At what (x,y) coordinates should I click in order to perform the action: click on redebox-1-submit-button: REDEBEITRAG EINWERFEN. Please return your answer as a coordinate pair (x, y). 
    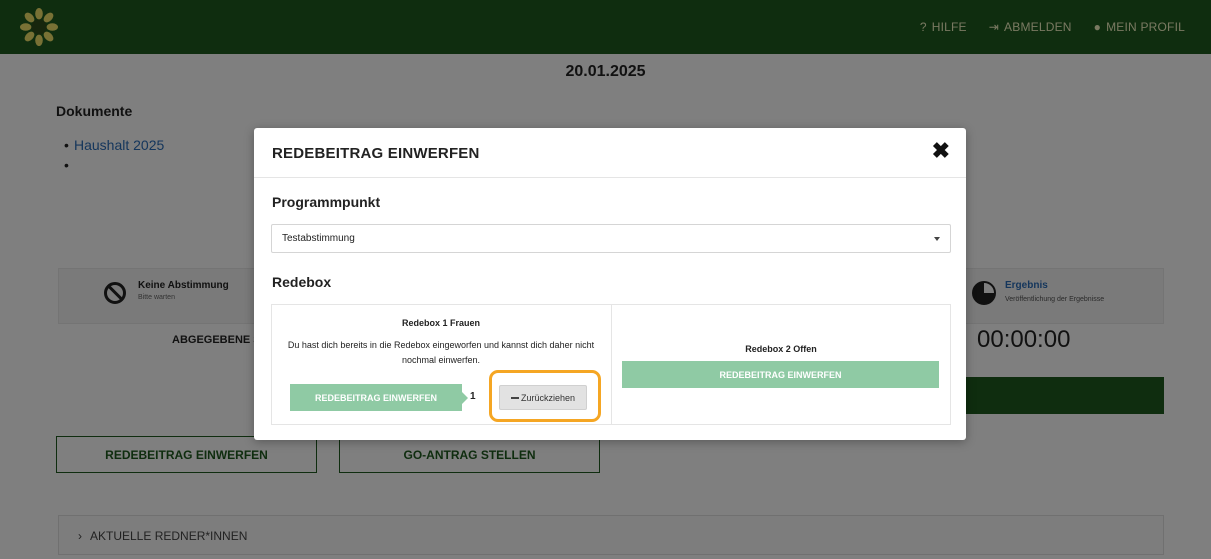
    Looking at the image, I should click on (379, 397).